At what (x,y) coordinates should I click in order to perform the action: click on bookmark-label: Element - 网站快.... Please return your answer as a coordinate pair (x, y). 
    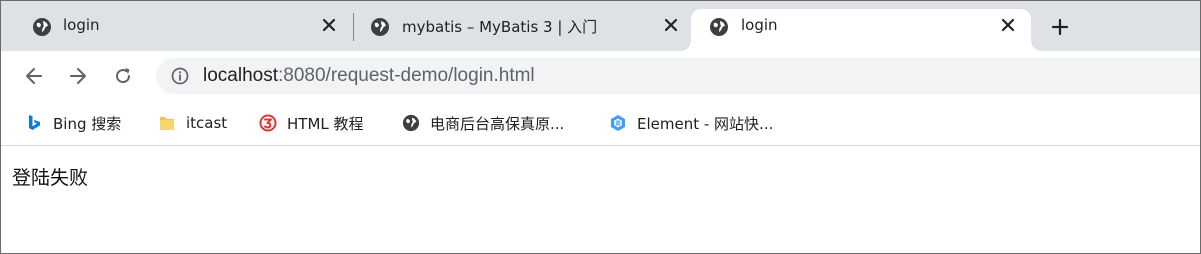
    Looking at the image, I should click on (705, 123).